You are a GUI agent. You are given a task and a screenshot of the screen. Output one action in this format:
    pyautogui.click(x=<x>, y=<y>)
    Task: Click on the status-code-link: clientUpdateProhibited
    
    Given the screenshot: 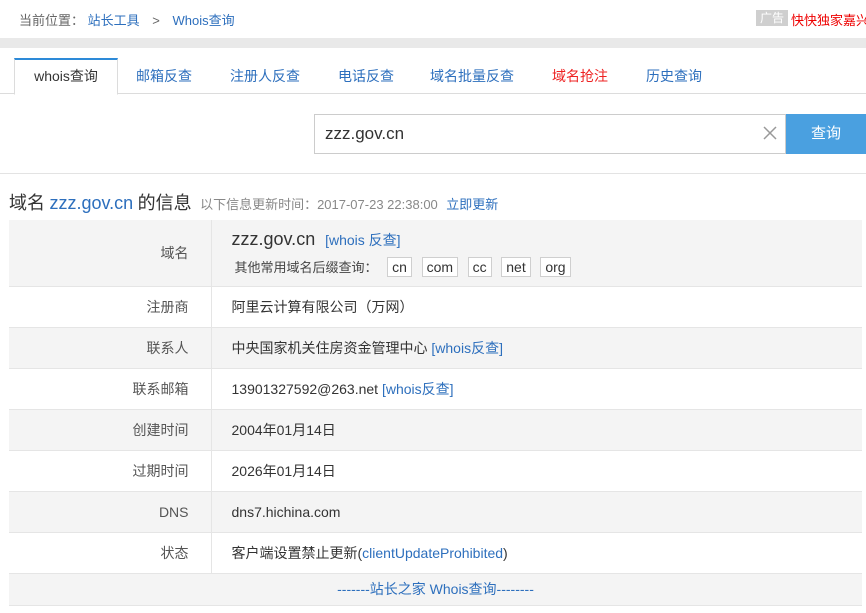 What is the action you would take?
    pyautogui.click(x=432, y=553)
    